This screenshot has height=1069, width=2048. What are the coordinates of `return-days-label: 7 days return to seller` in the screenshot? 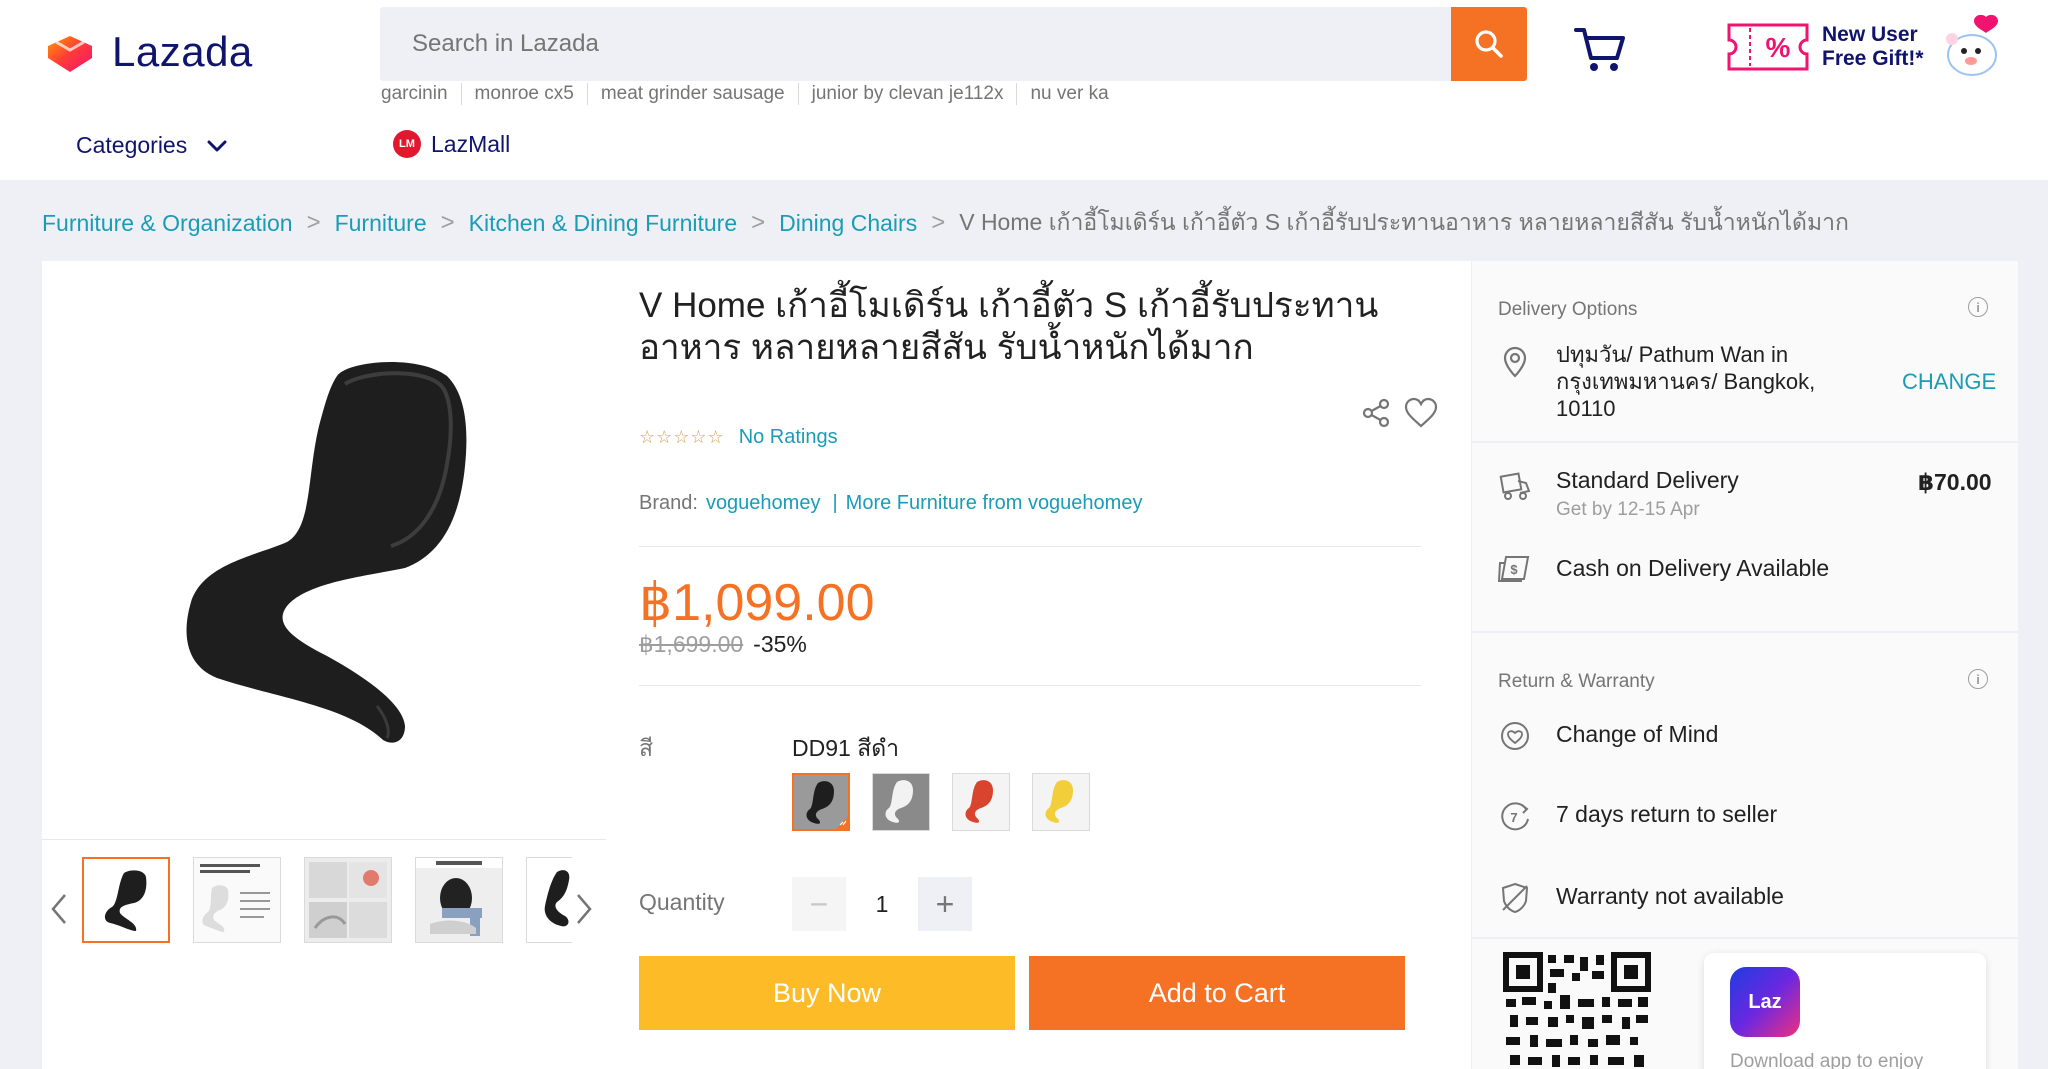 It's located at (1667, 814).